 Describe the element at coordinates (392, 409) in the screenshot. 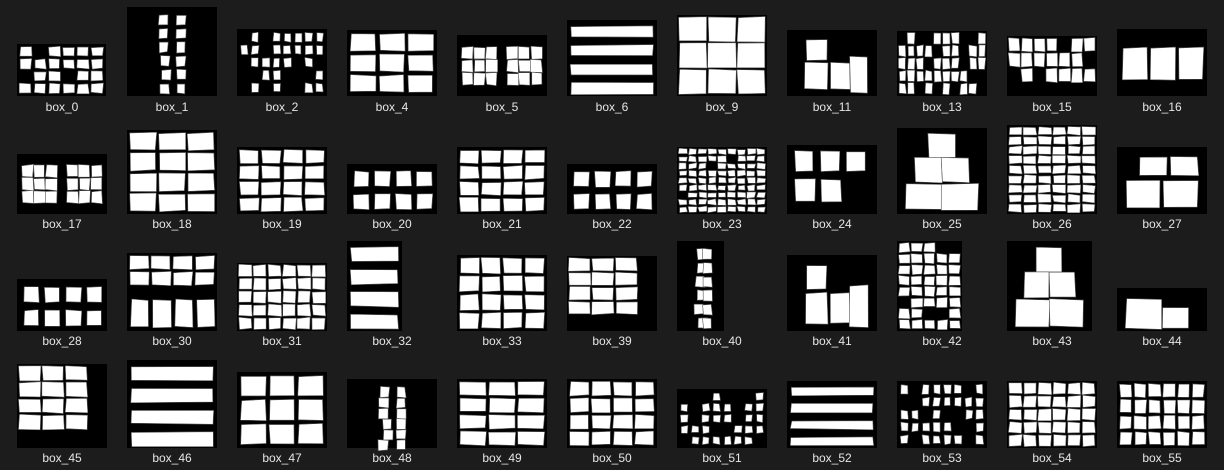

I see `file-thumbnail-item: box_48` at that location.